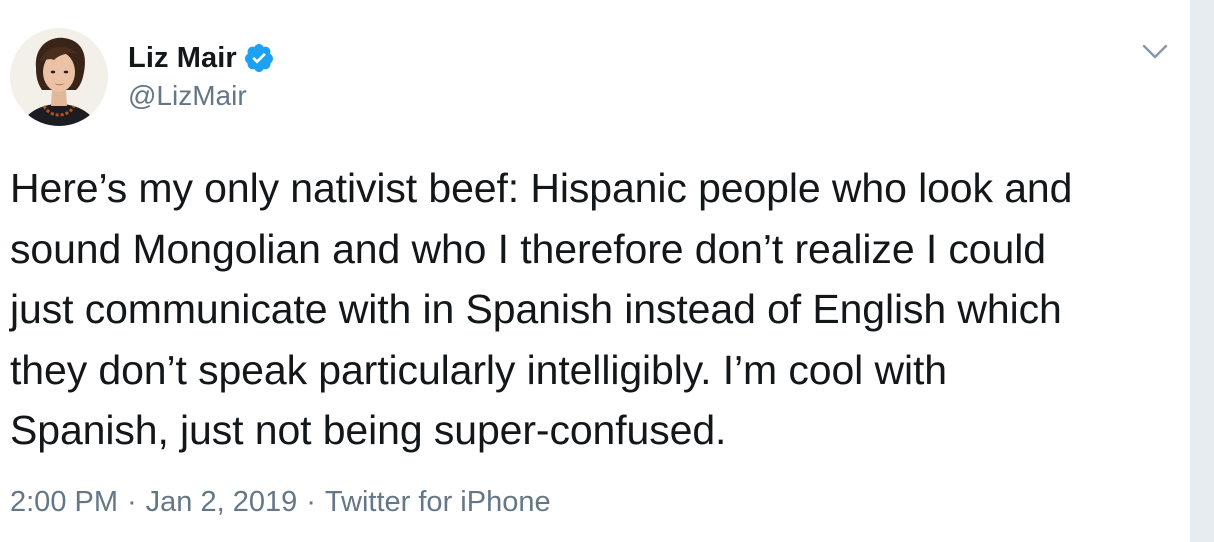  What do you see at coordinates (1155, 52) in the screenshot?
I see `chevron-down-icon` at bounding box center [1155, 52].